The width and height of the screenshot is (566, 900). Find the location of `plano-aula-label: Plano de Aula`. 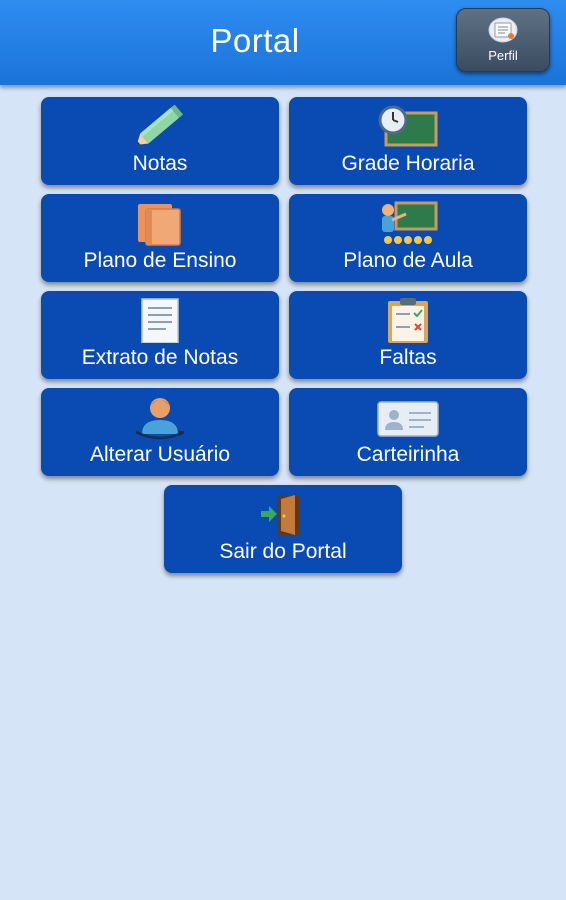

plano-aula-label: Plano de Aula is located at coordinates (408, 260).